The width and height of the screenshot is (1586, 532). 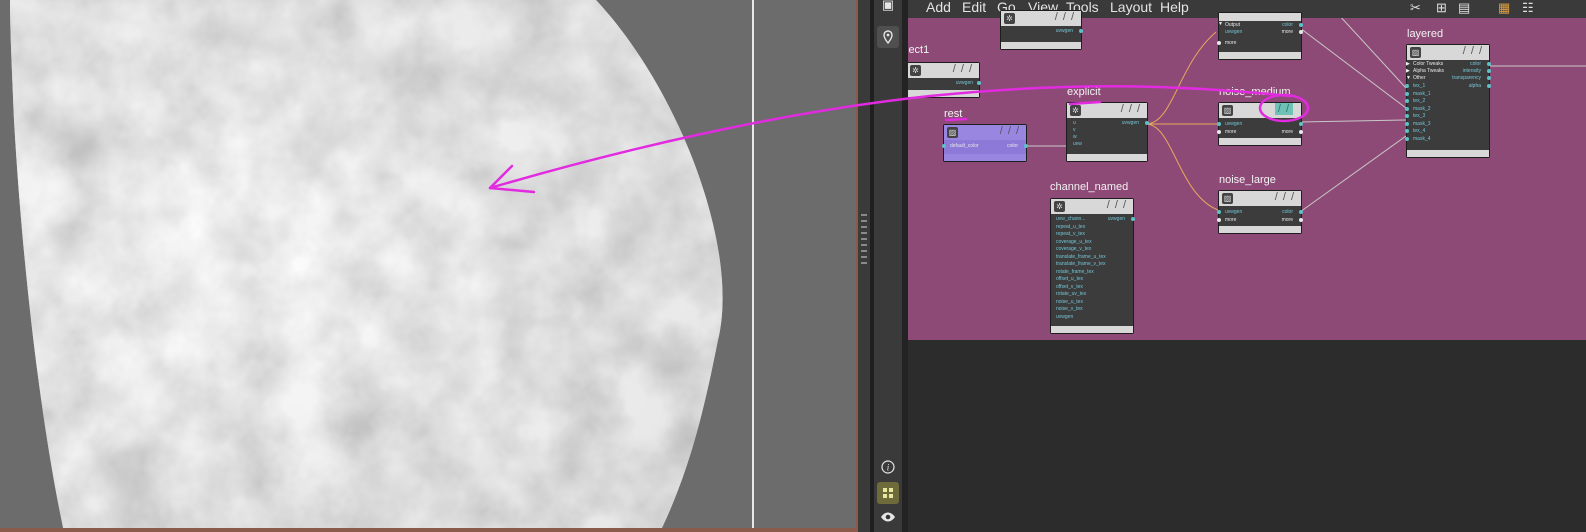 What do you see at coordinates (1504, 8) in the screenshot?
I see `color-palette-icon: ▦` at bounding box center [1504, 8].